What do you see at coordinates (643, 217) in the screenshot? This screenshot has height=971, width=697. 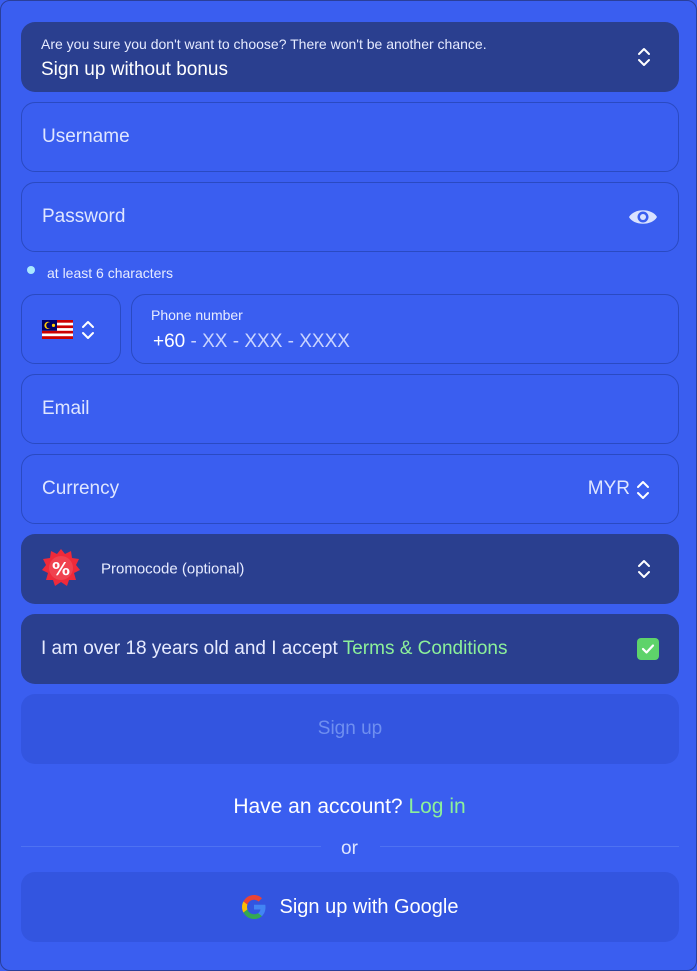 I see `eye-icon` at bounding box center [643, 217].